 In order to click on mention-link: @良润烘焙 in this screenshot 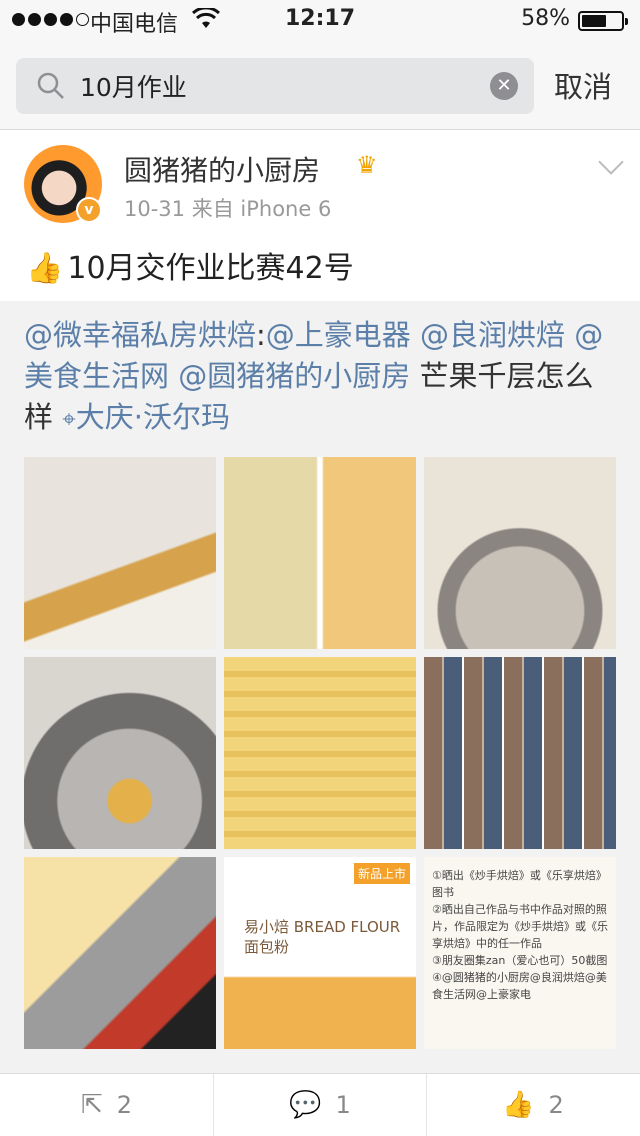, I will do `click(492, 335)`.